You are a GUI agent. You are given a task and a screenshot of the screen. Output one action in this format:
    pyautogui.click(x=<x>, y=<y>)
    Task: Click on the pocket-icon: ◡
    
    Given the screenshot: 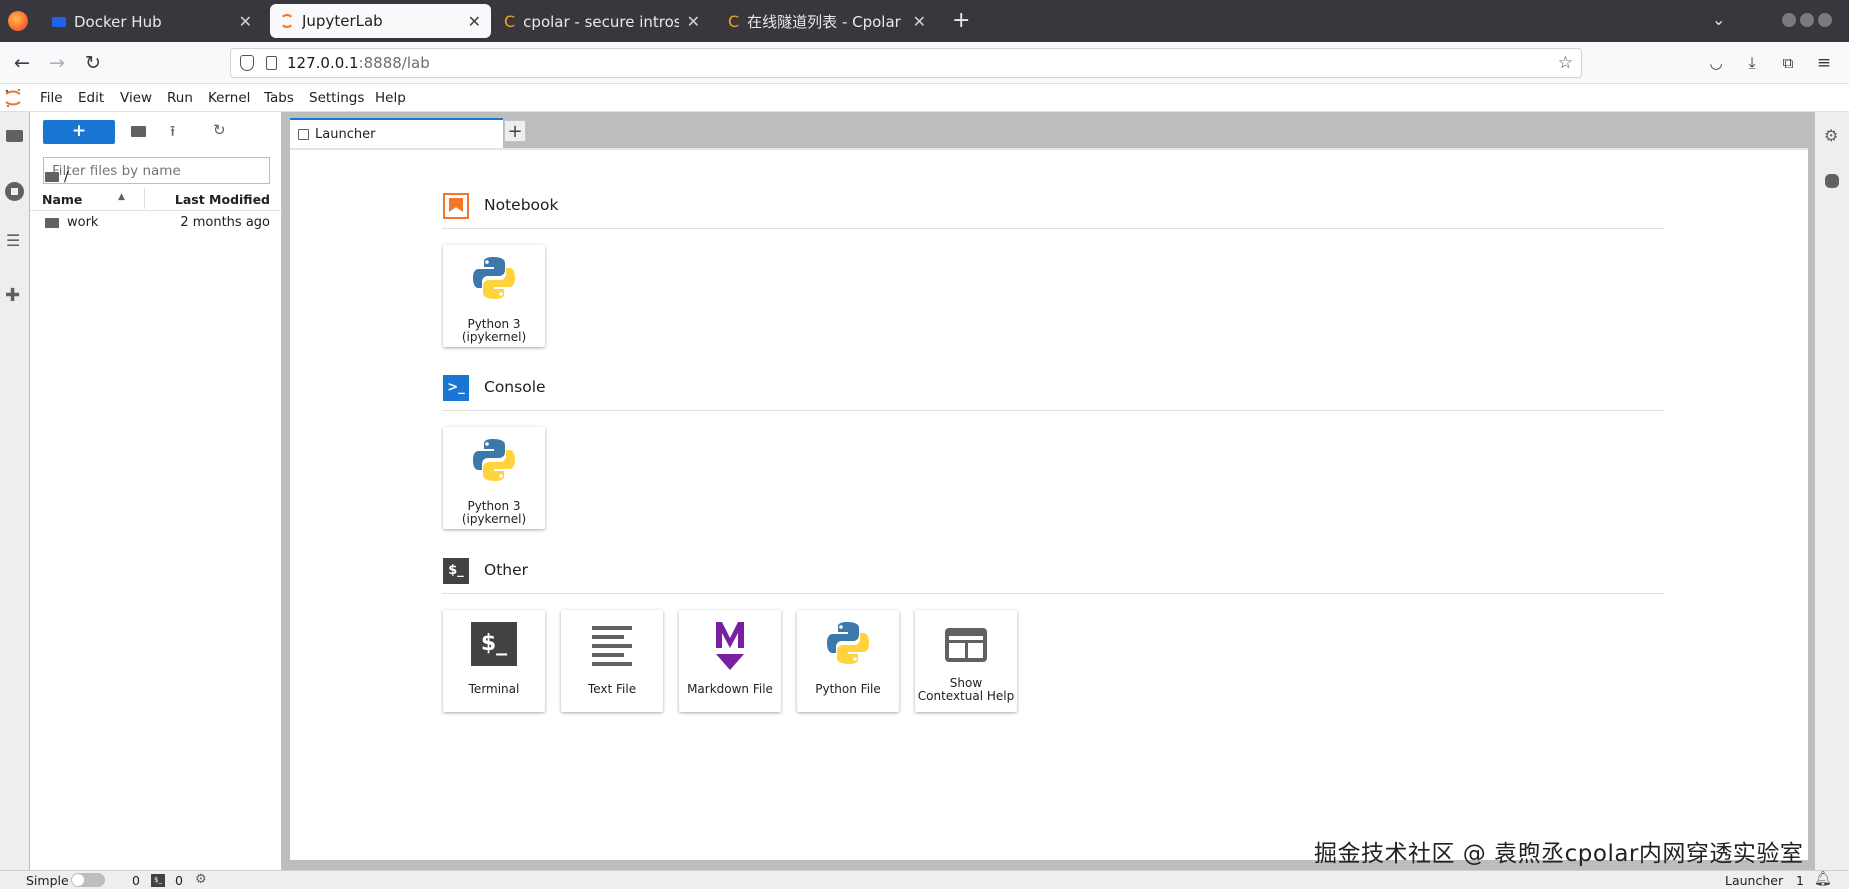 What is the action you would take?
    pyautogui.click(x=1716, y=63)
    